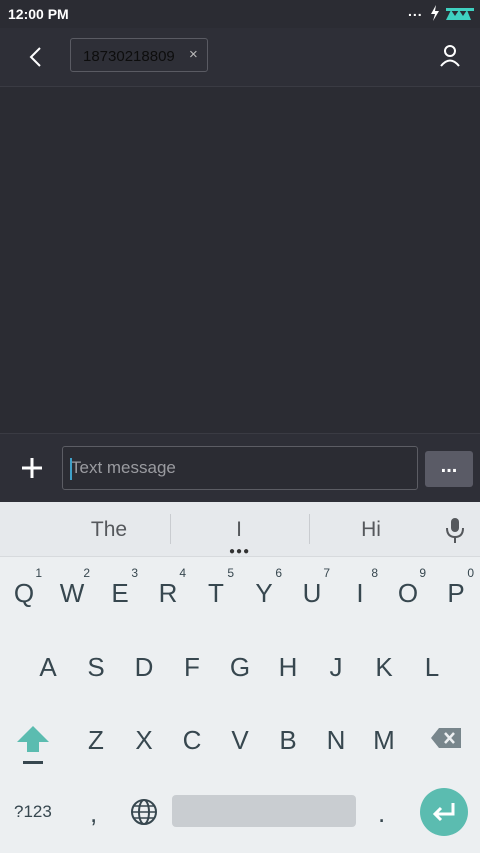 The height and width of the screenshot is (853, 480). I want to click on recipient-chip: 18730218809 ×, so click(139, 55).